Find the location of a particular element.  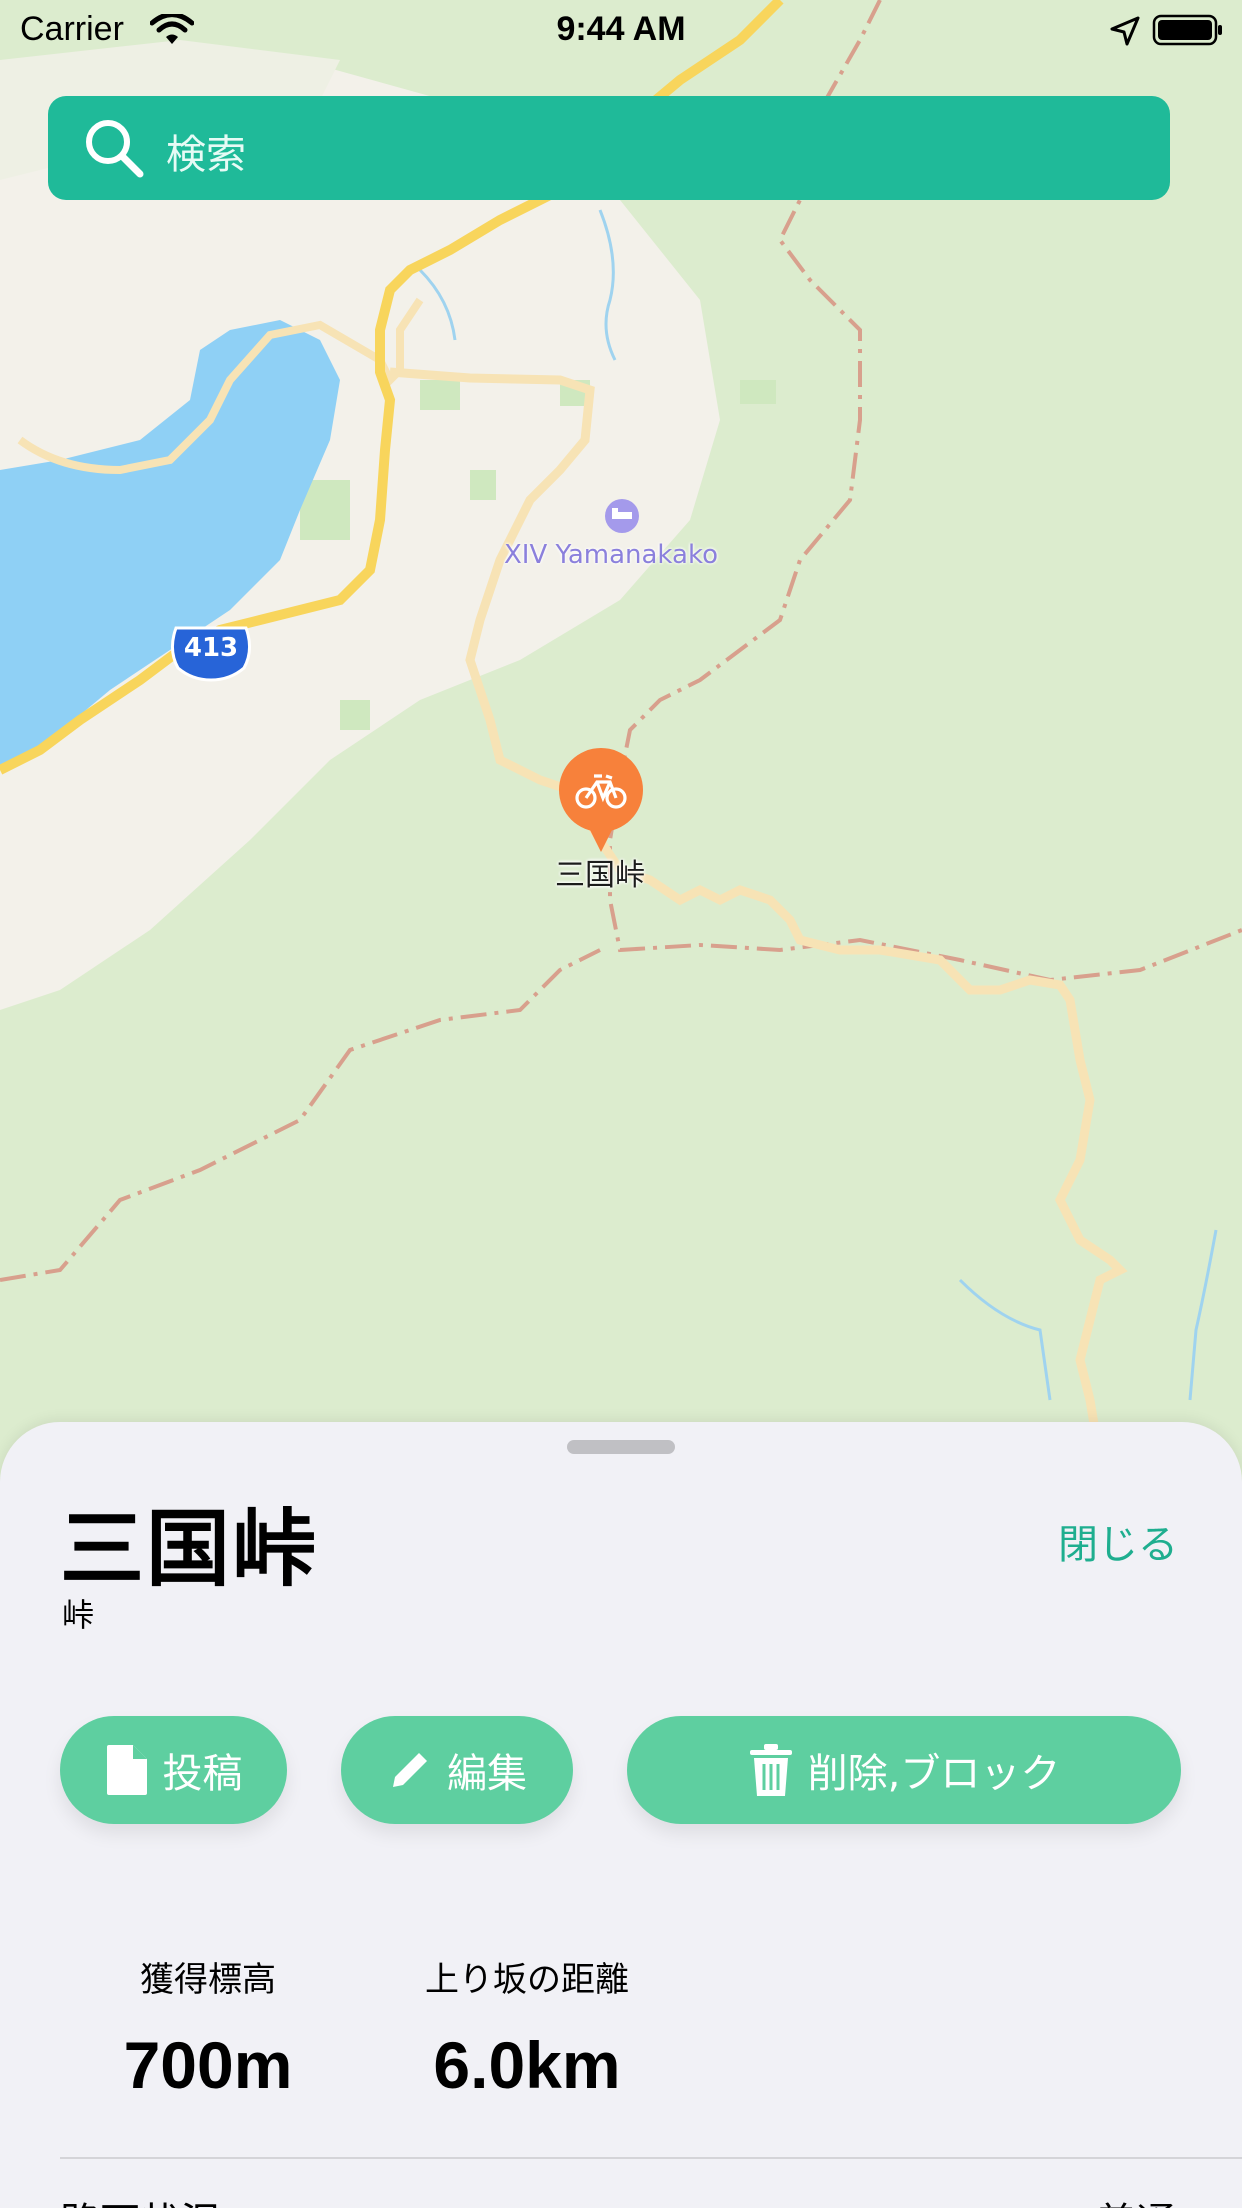

climb-distance-stat: 上り坂の距離 6.0km is located at coordinates (527, 2027).